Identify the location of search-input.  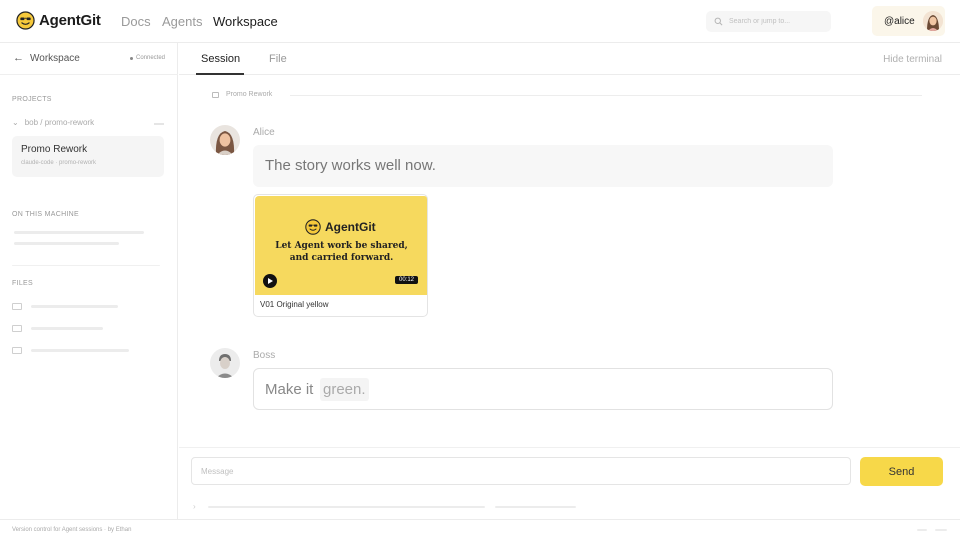
(774, 21).